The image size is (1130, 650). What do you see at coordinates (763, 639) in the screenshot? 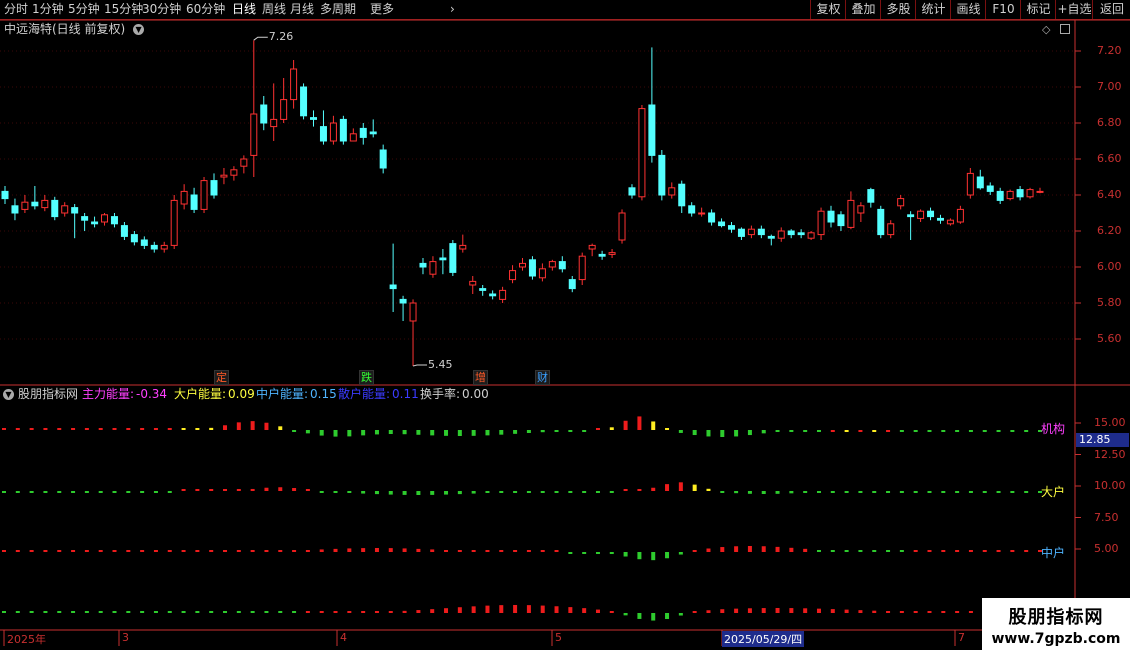
I see `crosshair-date-label: 2025/05/29/四` at bounding box center [763, 639].